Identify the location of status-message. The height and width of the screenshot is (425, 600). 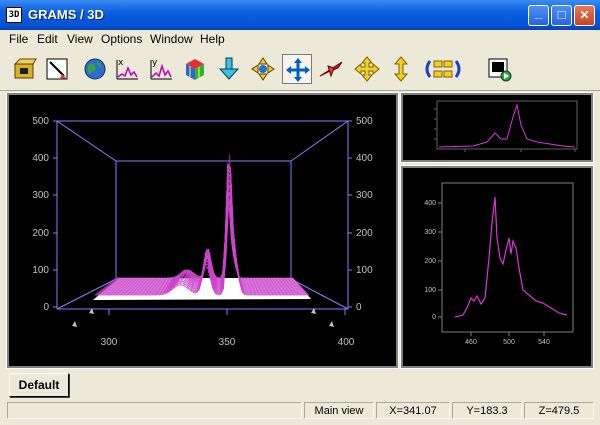
(154, 410).